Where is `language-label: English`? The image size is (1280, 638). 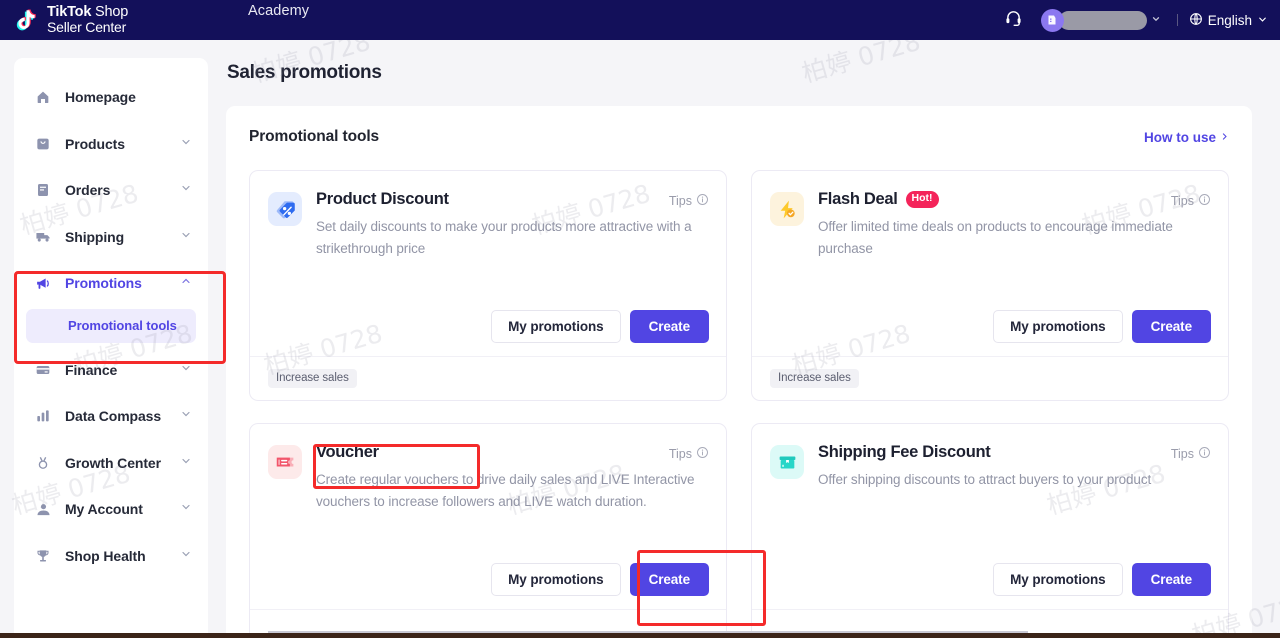
language-label: English is located at coordinates (1229, 20).